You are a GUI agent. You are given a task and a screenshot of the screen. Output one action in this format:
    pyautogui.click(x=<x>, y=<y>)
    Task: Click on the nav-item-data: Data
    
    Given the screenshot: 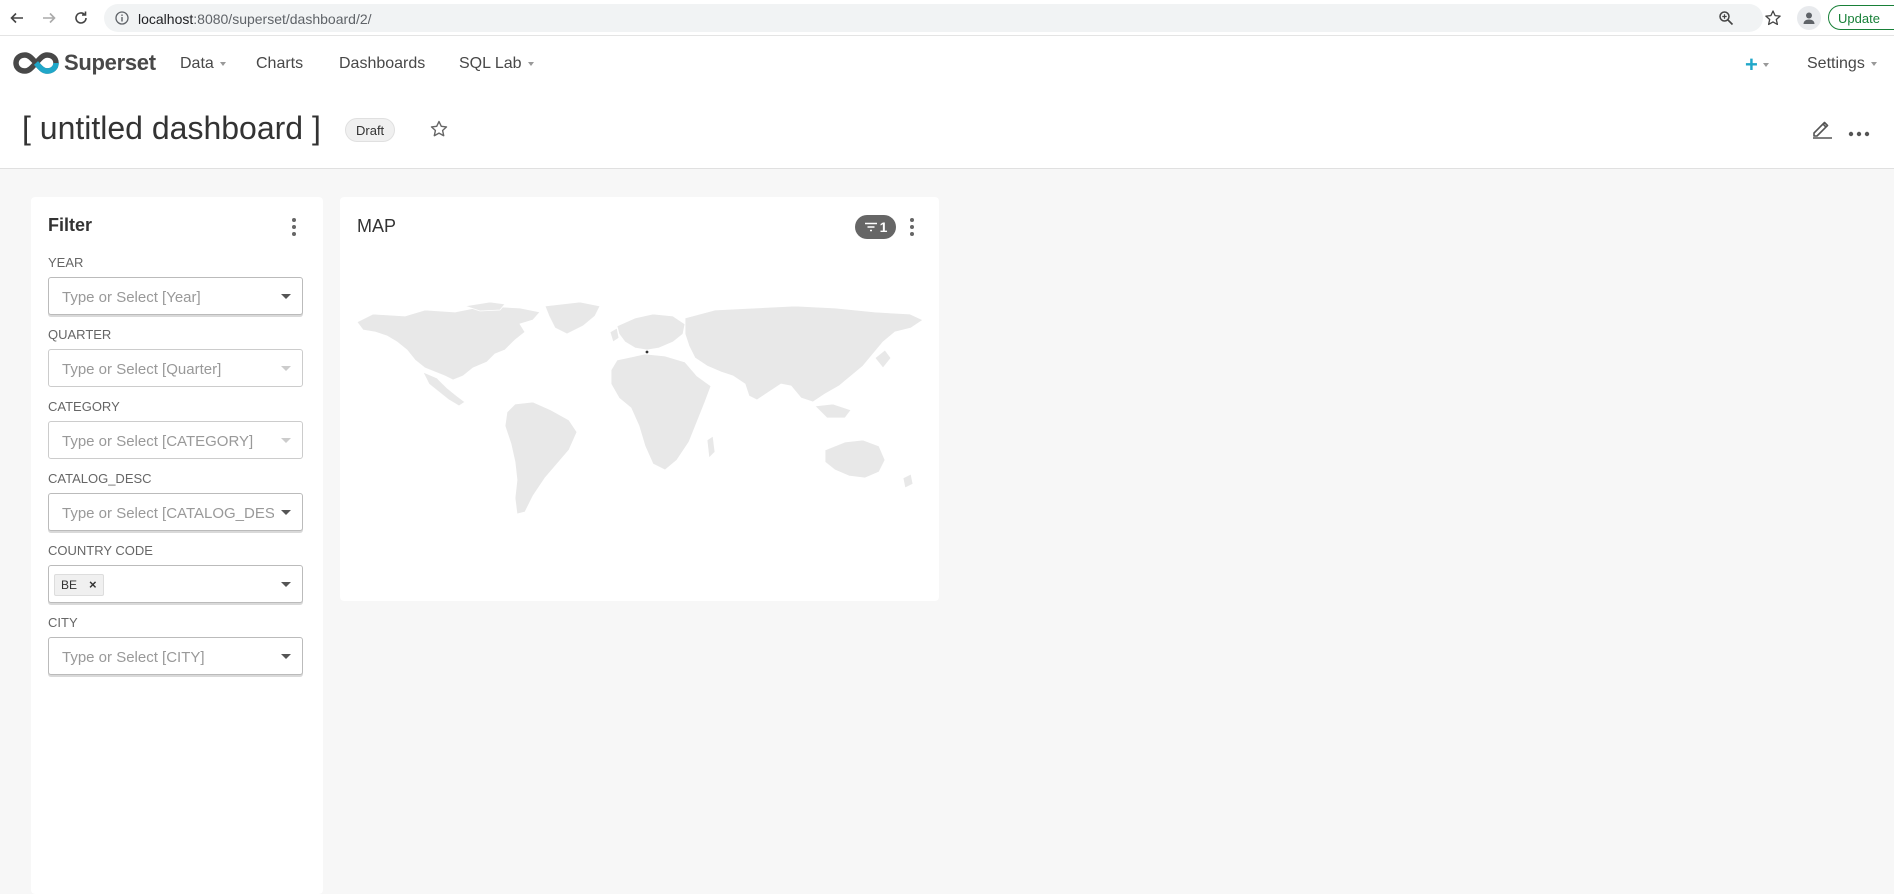 What is the action you would take?
    pyautogui.click(x=203, y=64)
    